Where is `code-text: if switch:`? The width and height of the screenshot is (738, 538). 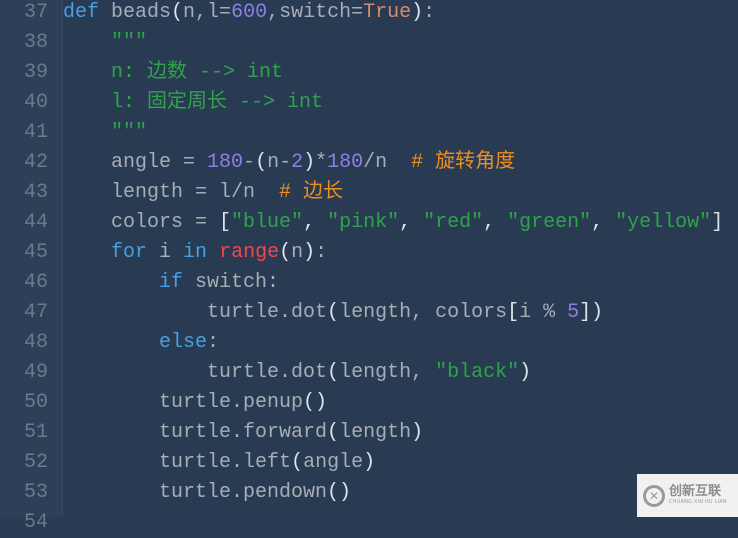 code-text: if switch: is located at coordinates (171, 283).